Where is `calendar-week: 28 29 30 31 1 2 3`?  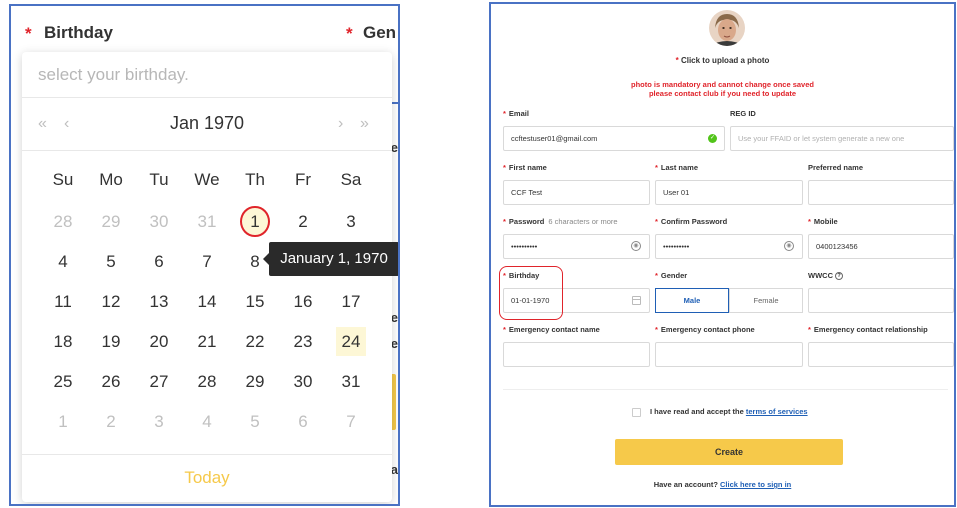 calendar-week: 28 29 30 31 1 2 3 is located at coordinates (207, 222).